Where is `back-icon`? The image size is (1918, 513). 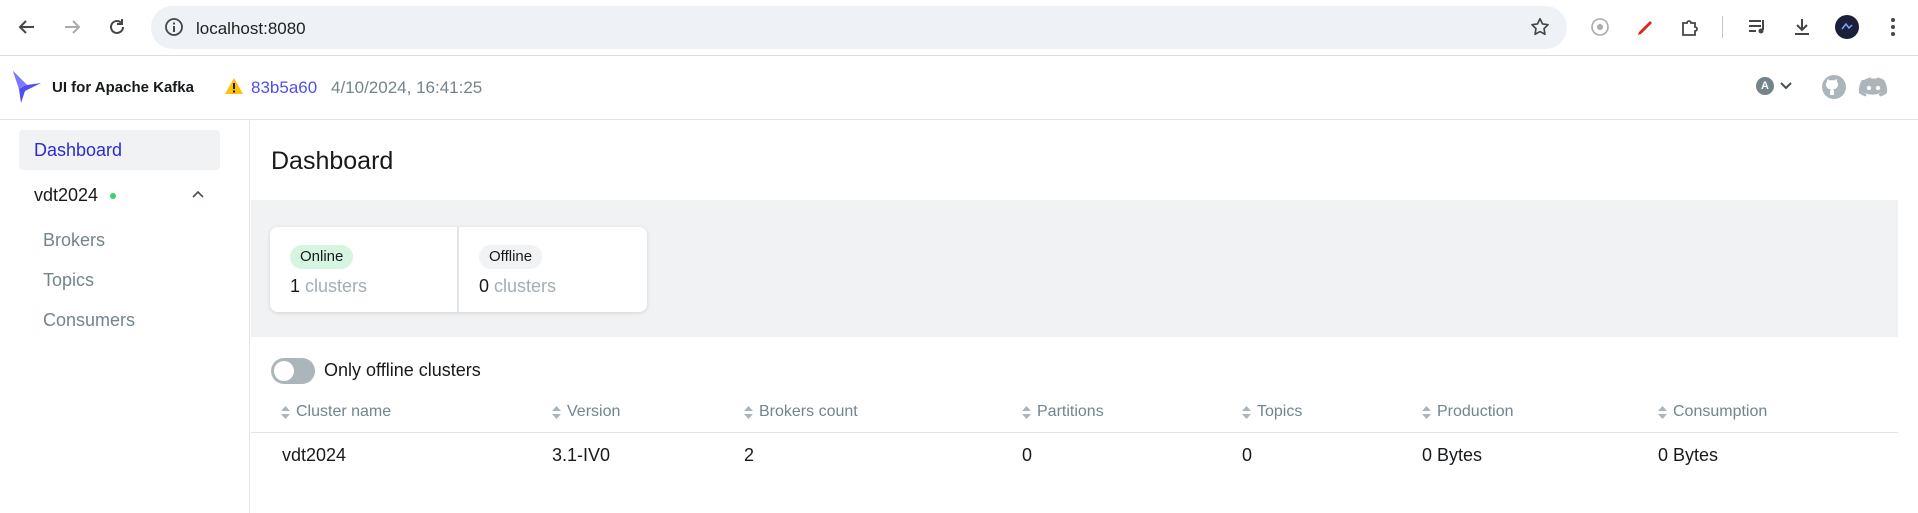 back-icon is located at coordinates (27, 27).